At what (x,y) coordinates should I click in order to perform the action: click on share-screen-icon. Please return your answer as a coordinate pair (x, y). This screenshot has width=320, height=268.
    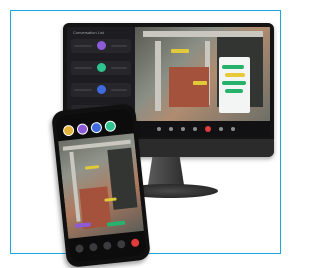
    Looking at the image, I should click on (183, 129).